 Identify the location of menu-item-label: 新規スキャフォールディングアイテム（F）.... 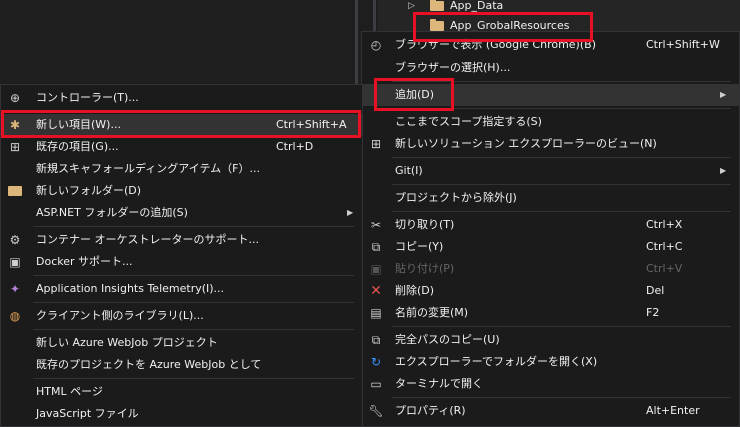
(148, 168).